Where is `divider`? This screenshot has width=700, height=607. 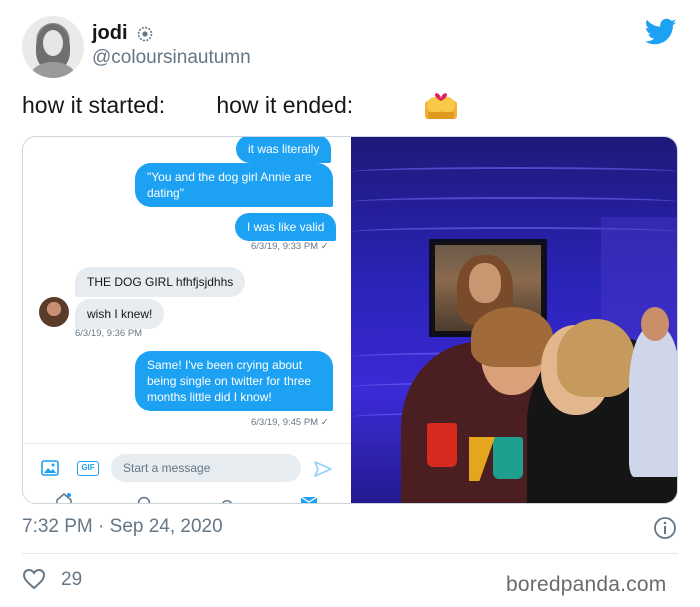
divider is located at coordinates (350, 553).